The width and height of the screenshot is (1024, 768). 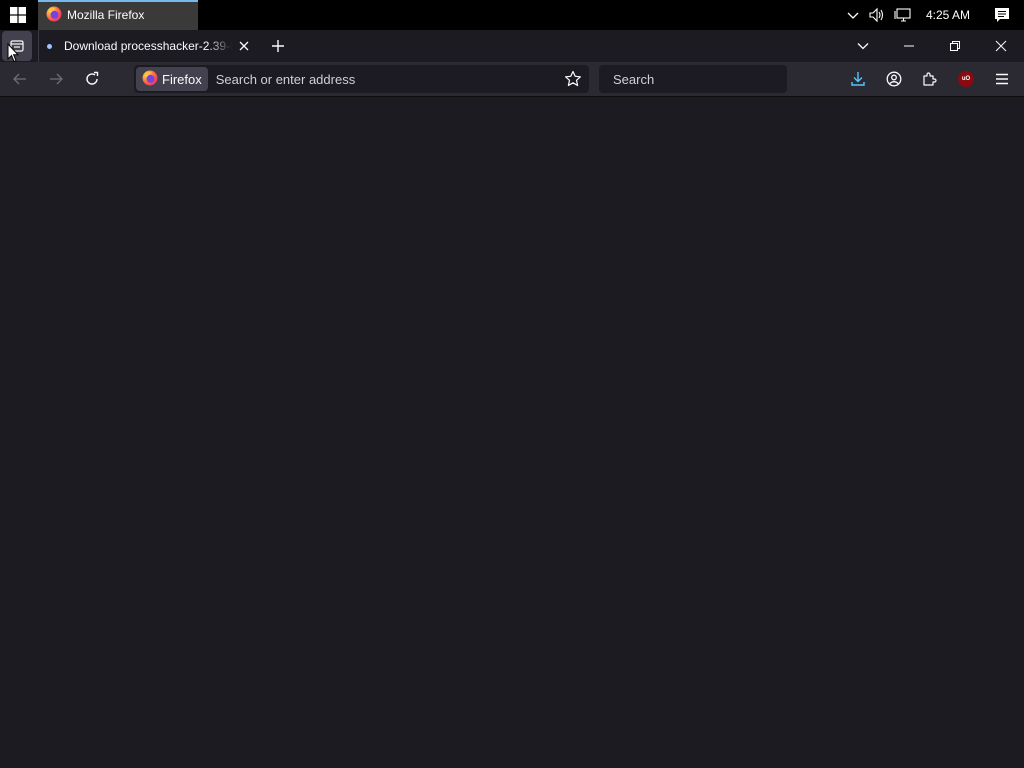 I want to click on download-icon, so click(x=858, y=79).